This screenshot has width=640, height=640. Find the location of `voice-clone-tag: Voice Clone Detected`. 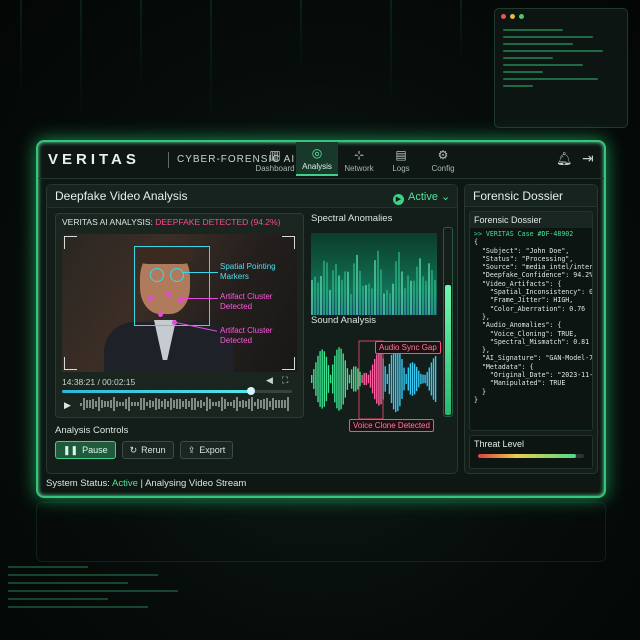

voice-clone-tag: Voice Clone Detected is located at coordinates (391, 425).